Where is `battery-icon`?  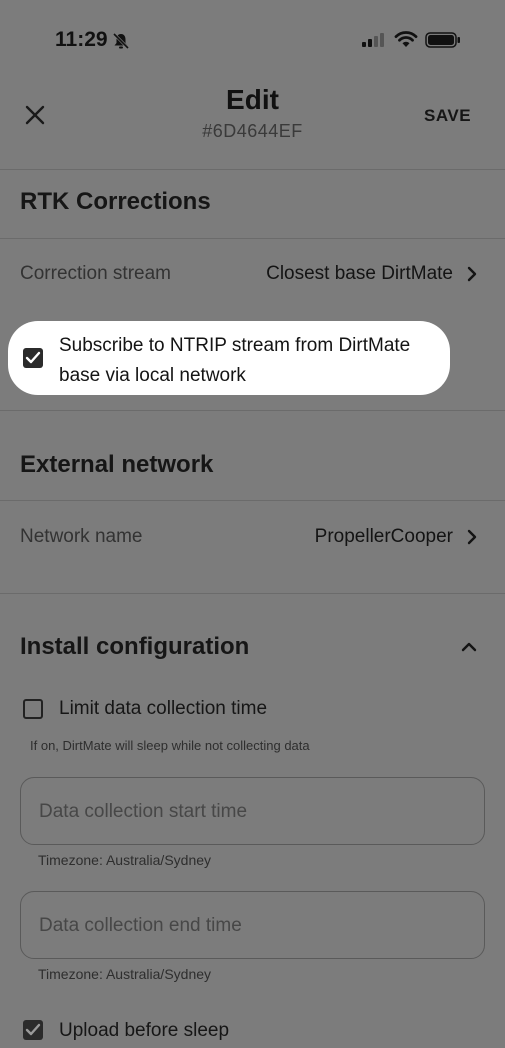
battery-icon is located at coordinates (443, 42).